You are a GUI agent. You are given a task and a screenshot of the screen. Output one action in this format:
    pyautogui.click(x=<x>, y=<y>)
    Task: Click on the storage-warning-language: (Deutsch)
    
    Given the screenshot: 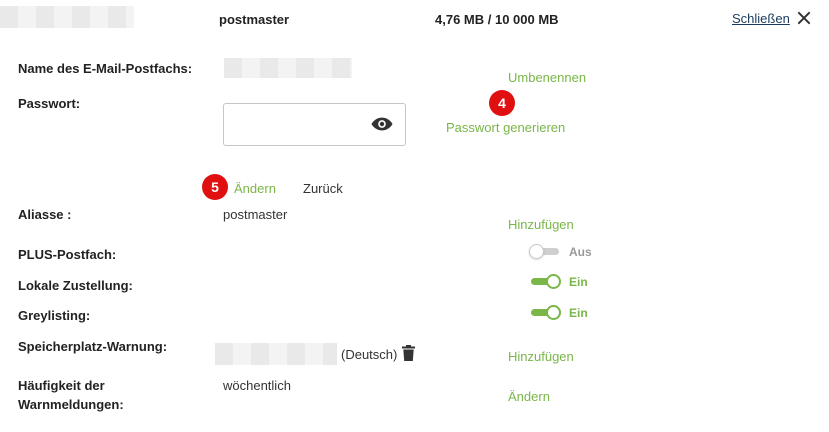 What is the action you would take?
    pyautogui.click(x=369, y=354)
    